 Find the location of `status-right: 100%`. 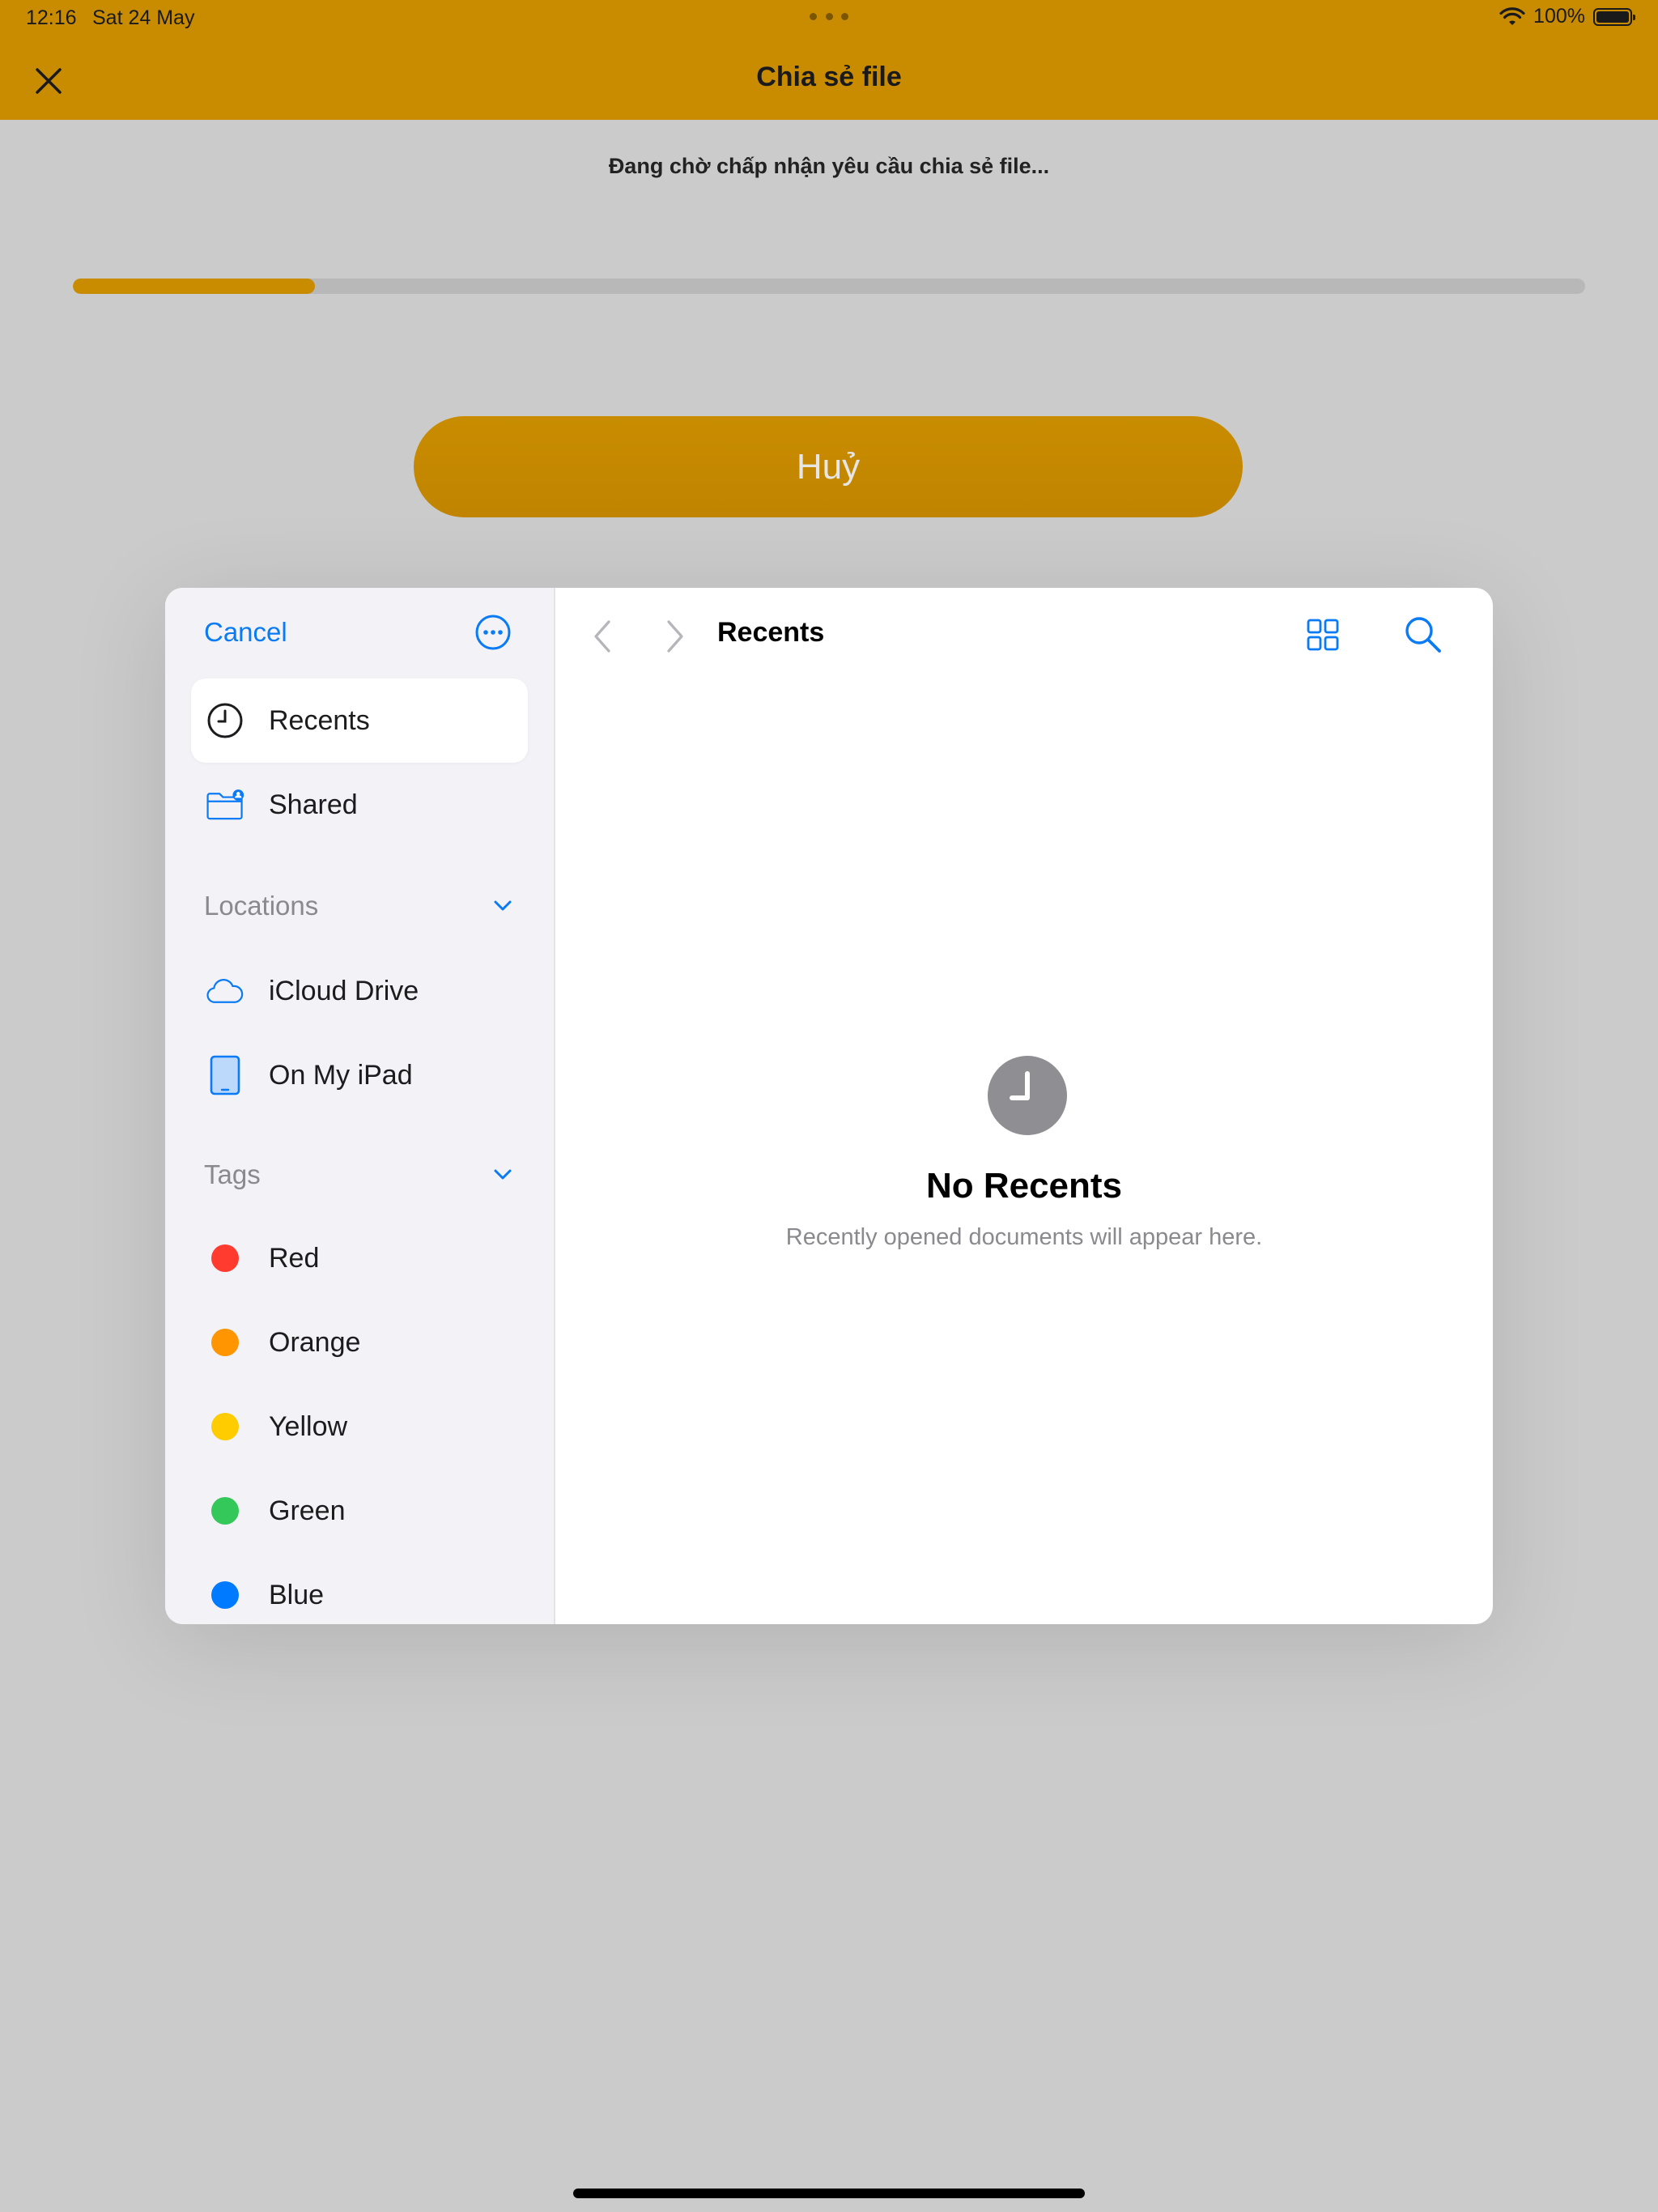

status-right: 100% is located at coordinates (1567, 16).